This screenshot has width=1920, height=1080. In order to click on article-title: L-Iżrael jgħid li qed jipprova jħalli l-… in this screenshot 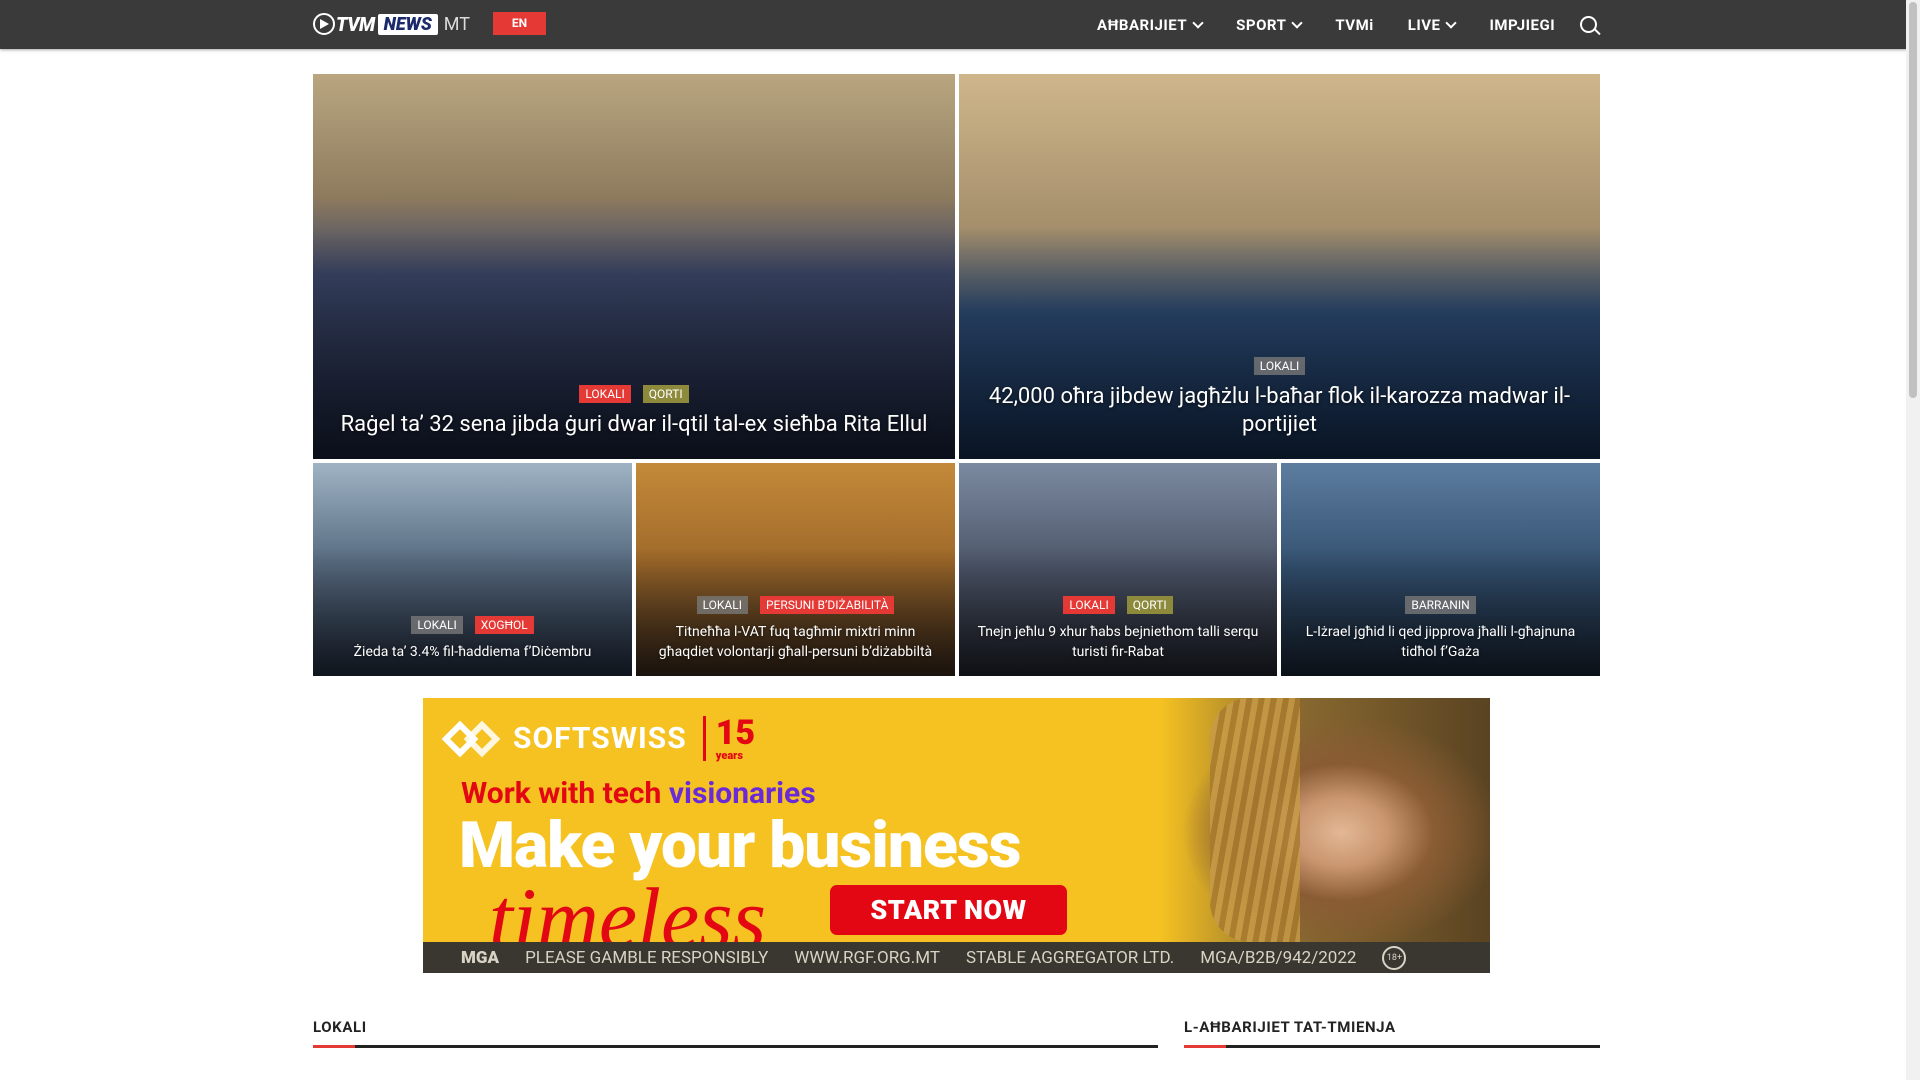, I will do `click(1440, 642)`.